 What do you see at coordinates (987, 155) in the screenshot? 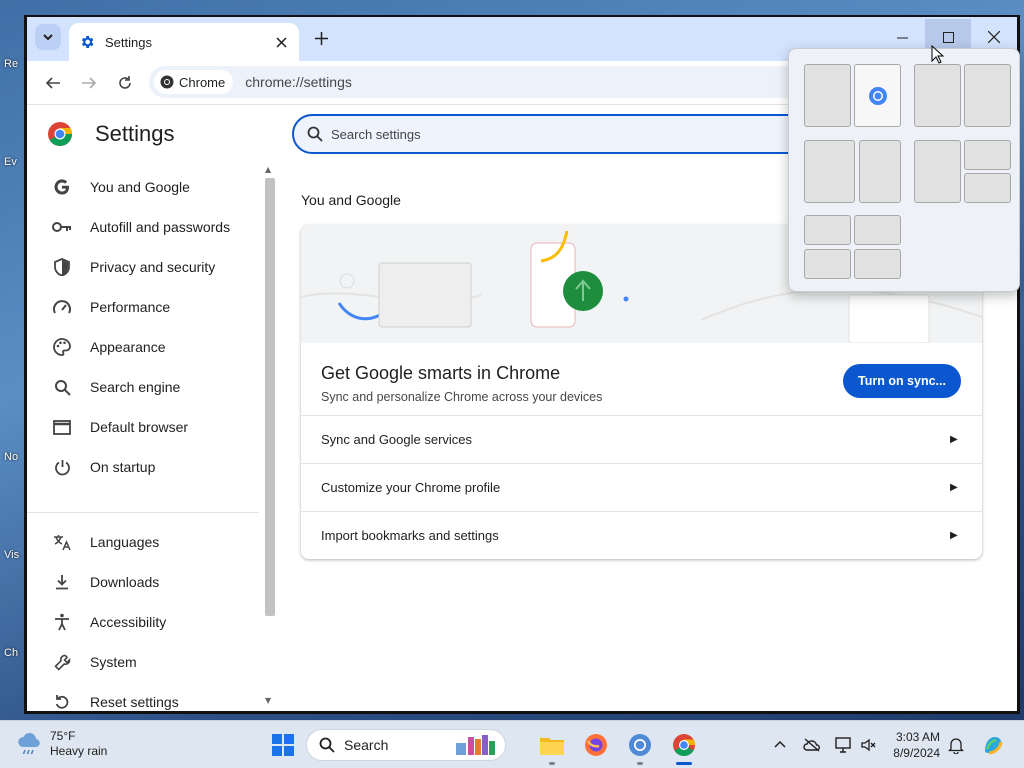
I see `snap-zone-top-right` at bounding box center [987, 155].